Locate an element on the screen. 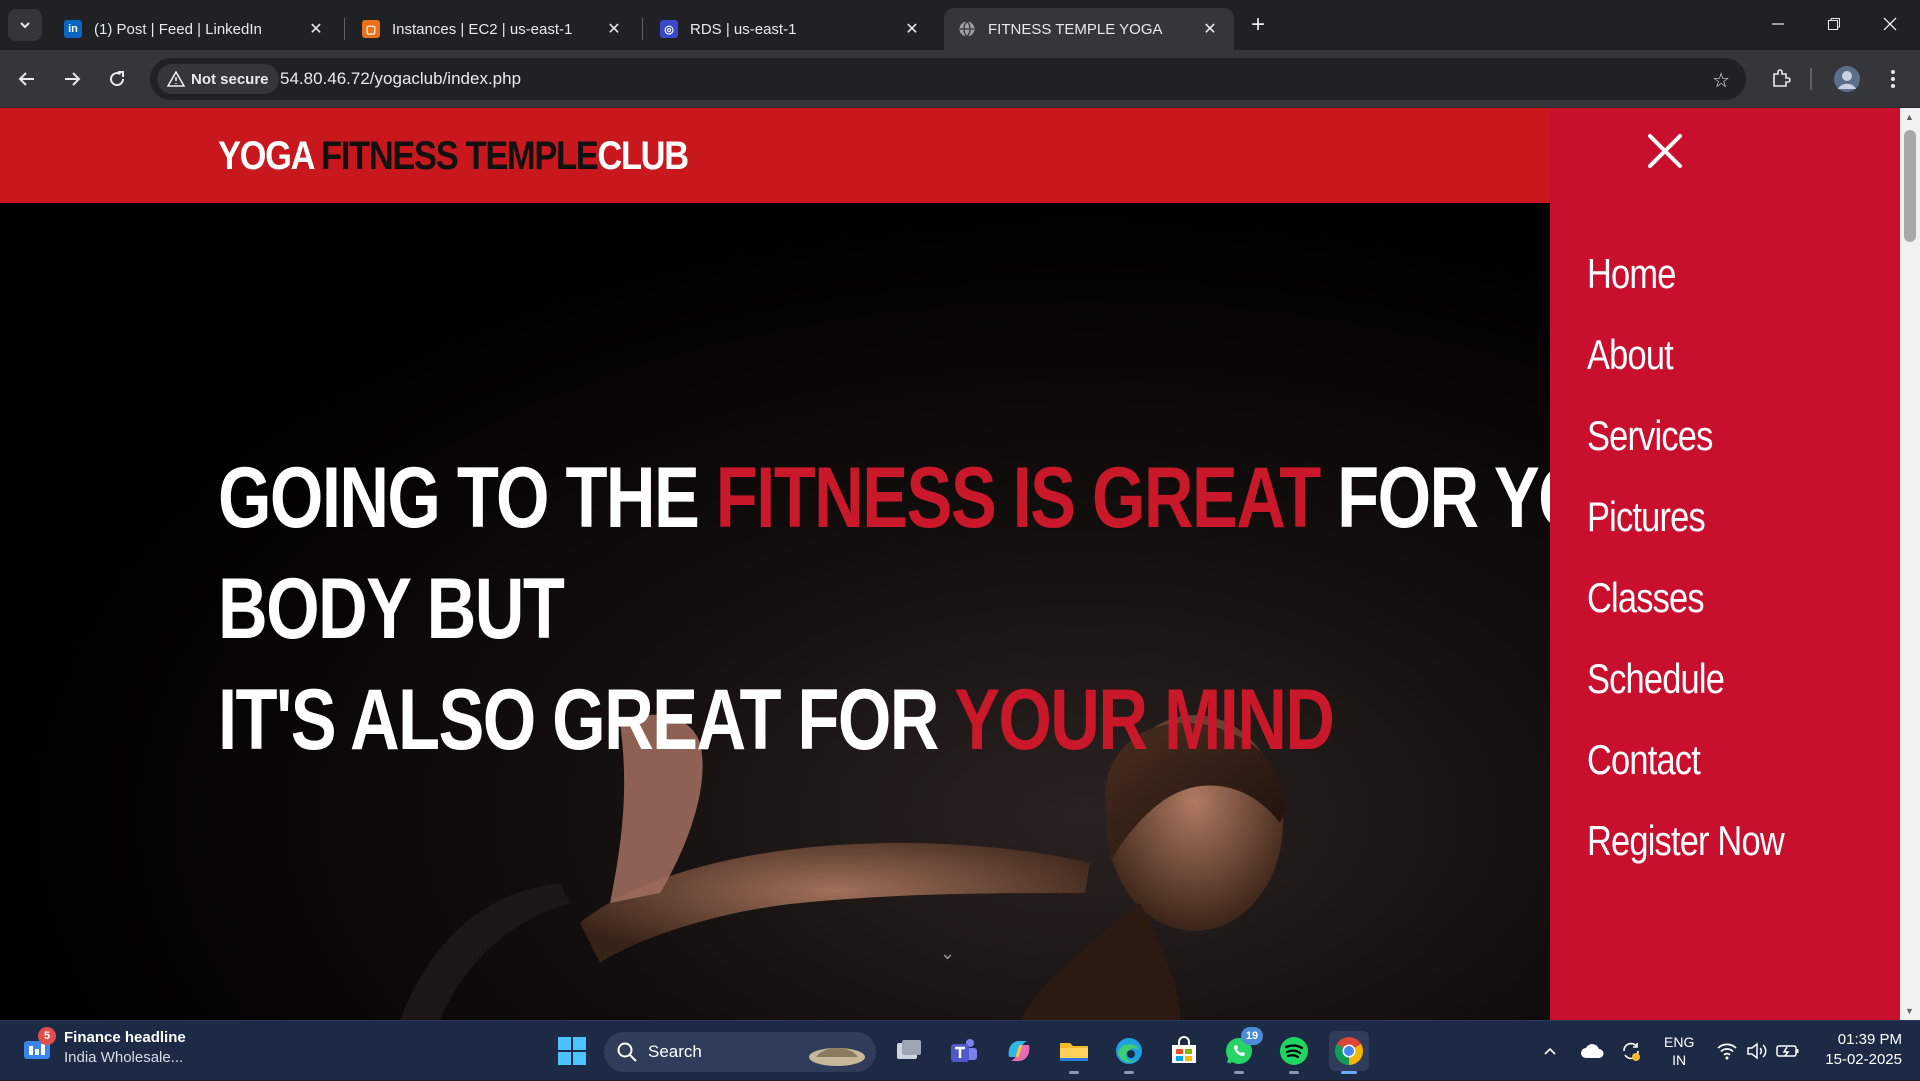  taskbar-search: Search is located at coordinates (740, 1052).